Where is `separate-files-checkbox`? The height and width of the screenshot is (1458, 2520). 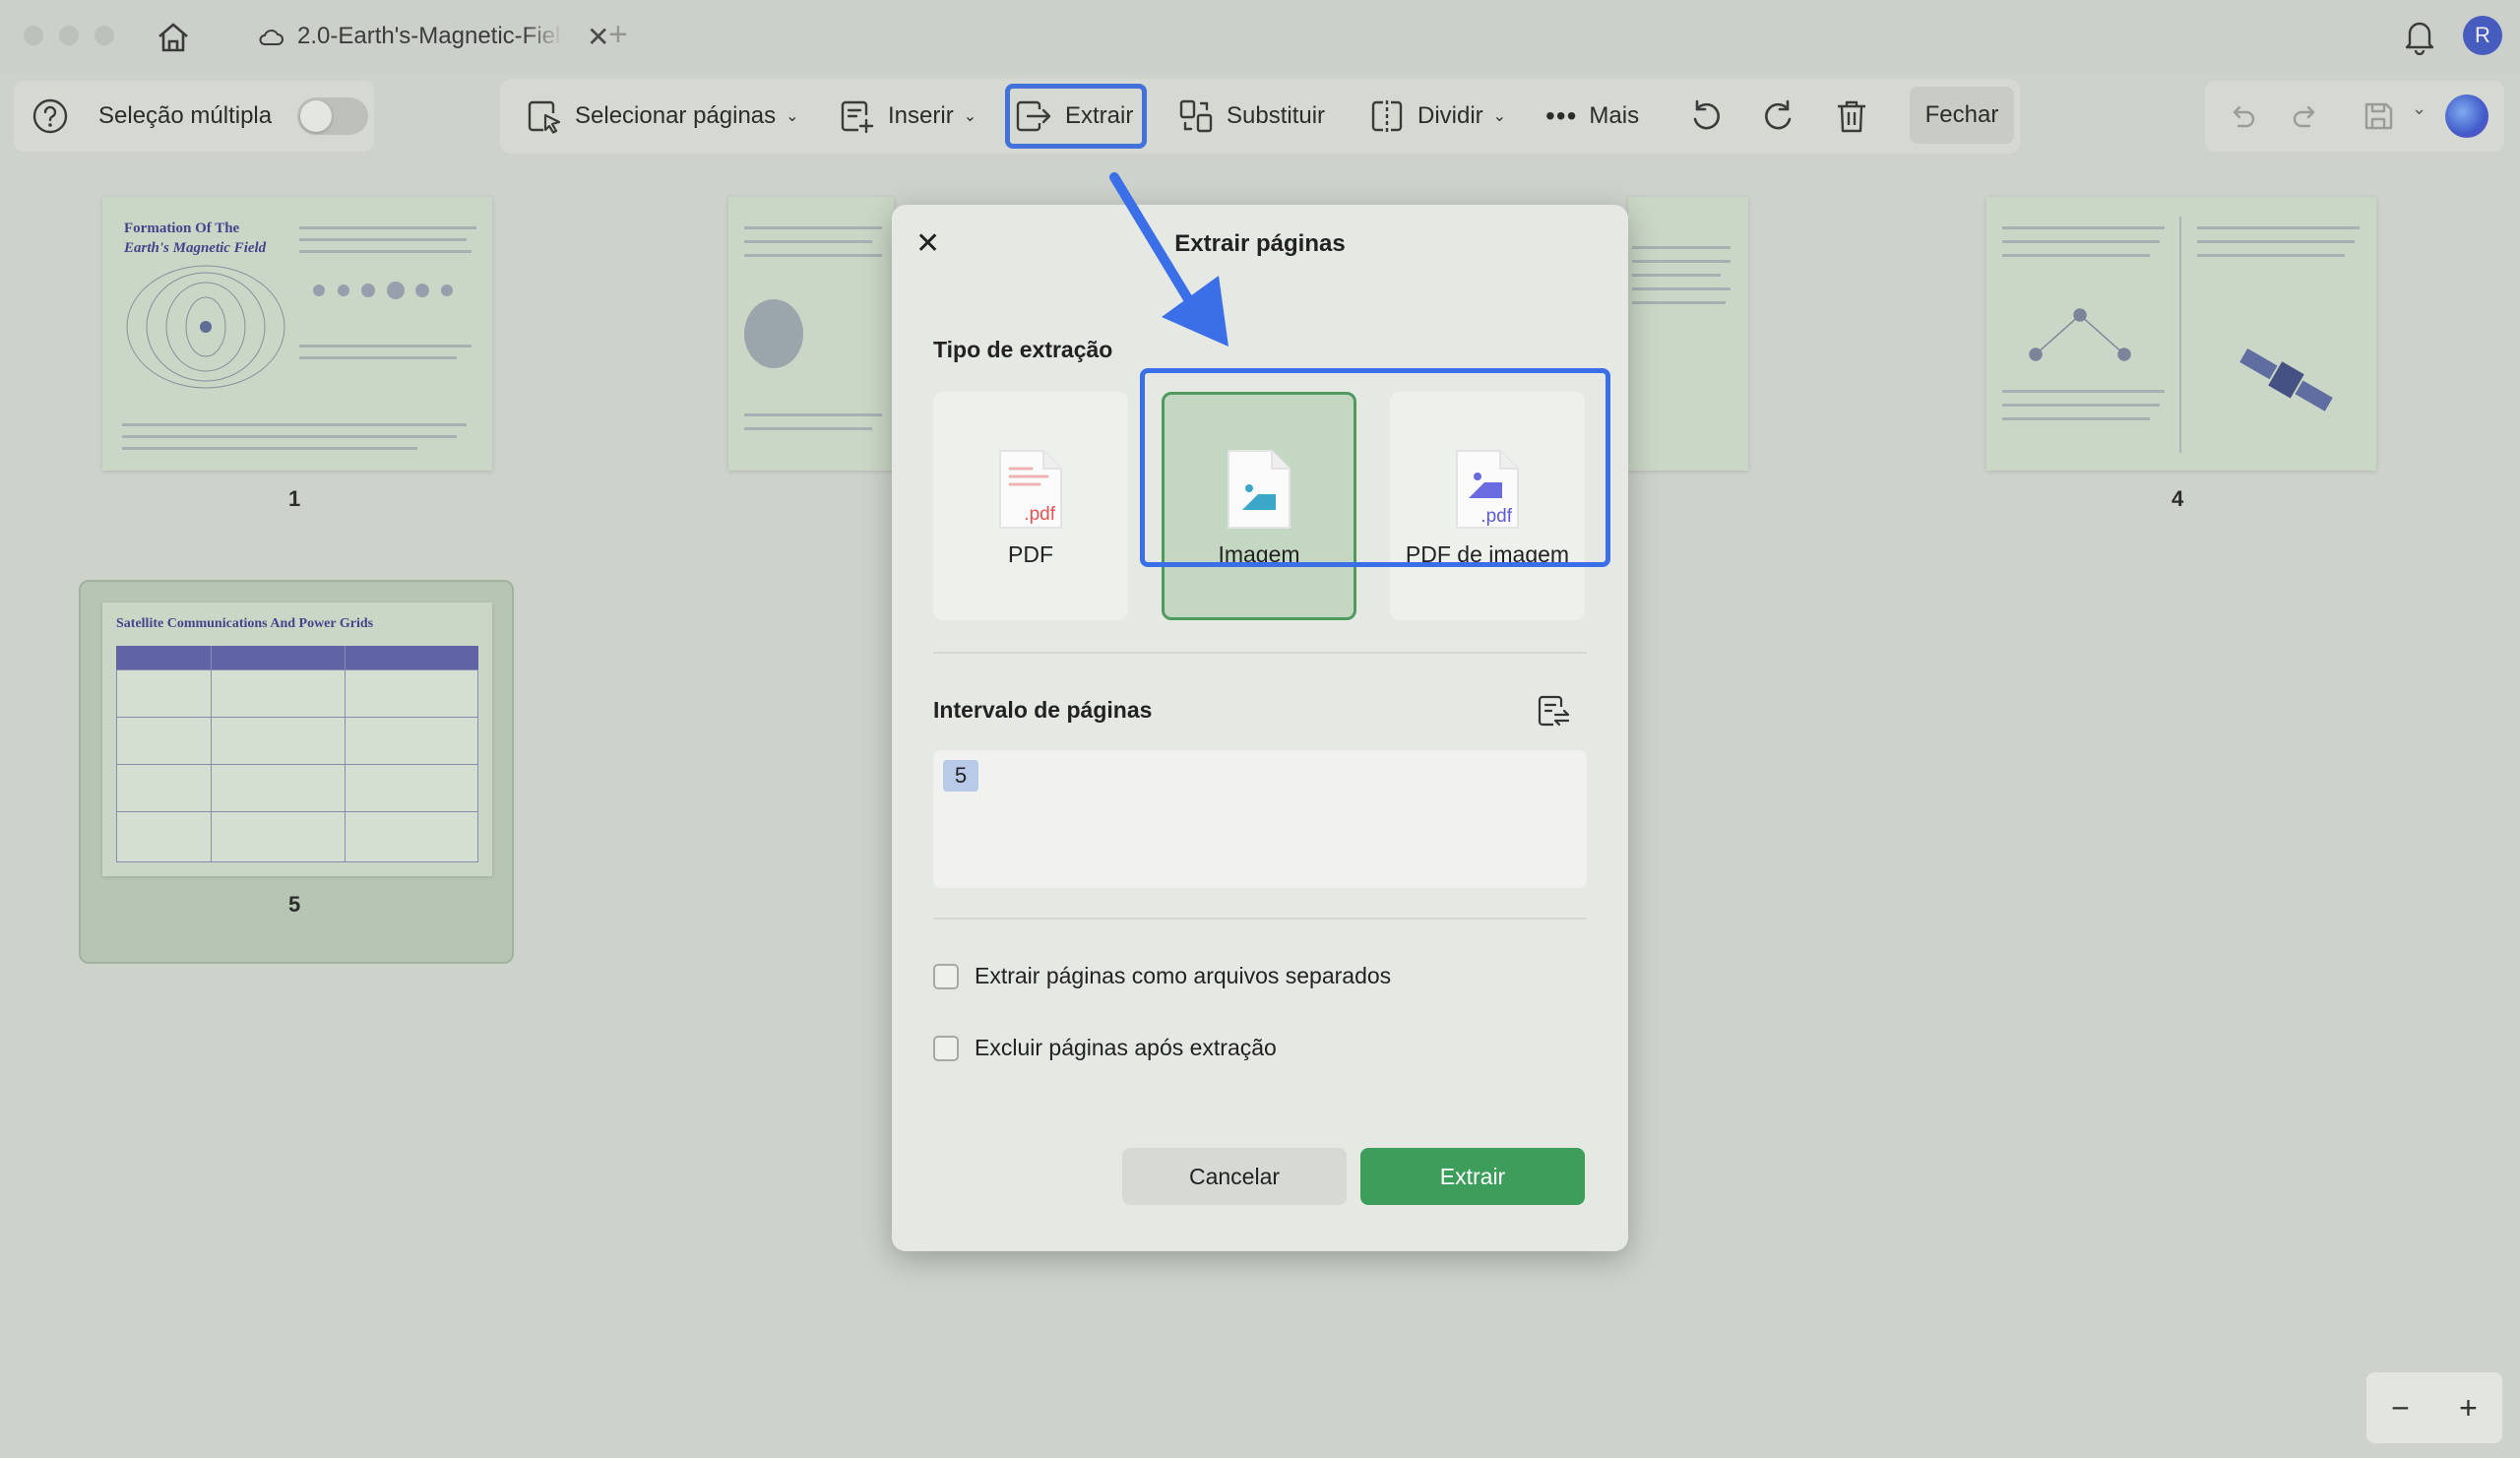
separate-files-checkbox is located at coordinates (946, 976).